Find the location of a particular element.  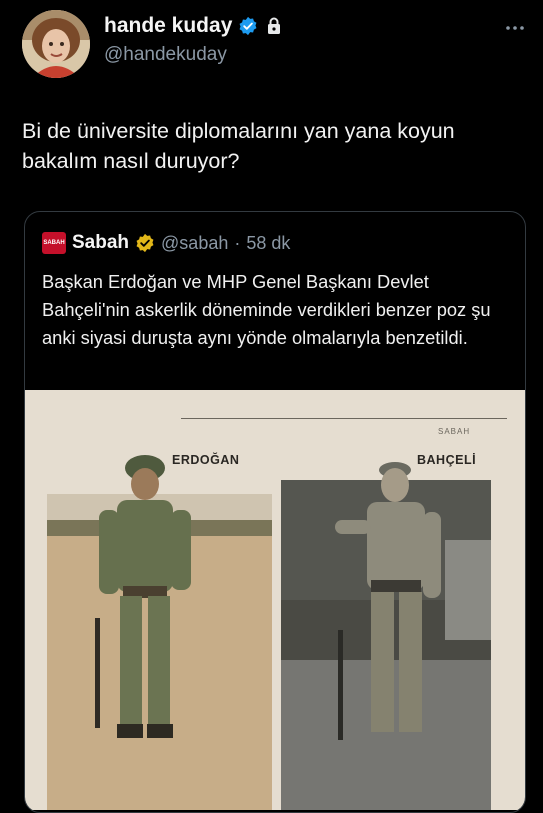

quoted-handle: @sabah is located at coordinates (194, 243).